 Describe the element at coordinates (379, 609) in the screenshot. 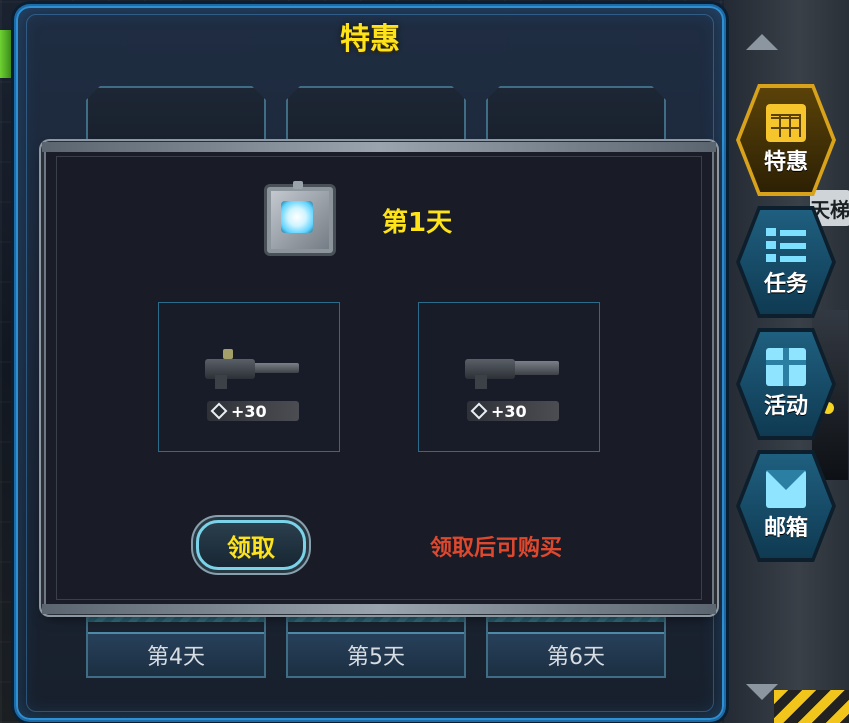

I see `modal-bottom-trim` at that location.